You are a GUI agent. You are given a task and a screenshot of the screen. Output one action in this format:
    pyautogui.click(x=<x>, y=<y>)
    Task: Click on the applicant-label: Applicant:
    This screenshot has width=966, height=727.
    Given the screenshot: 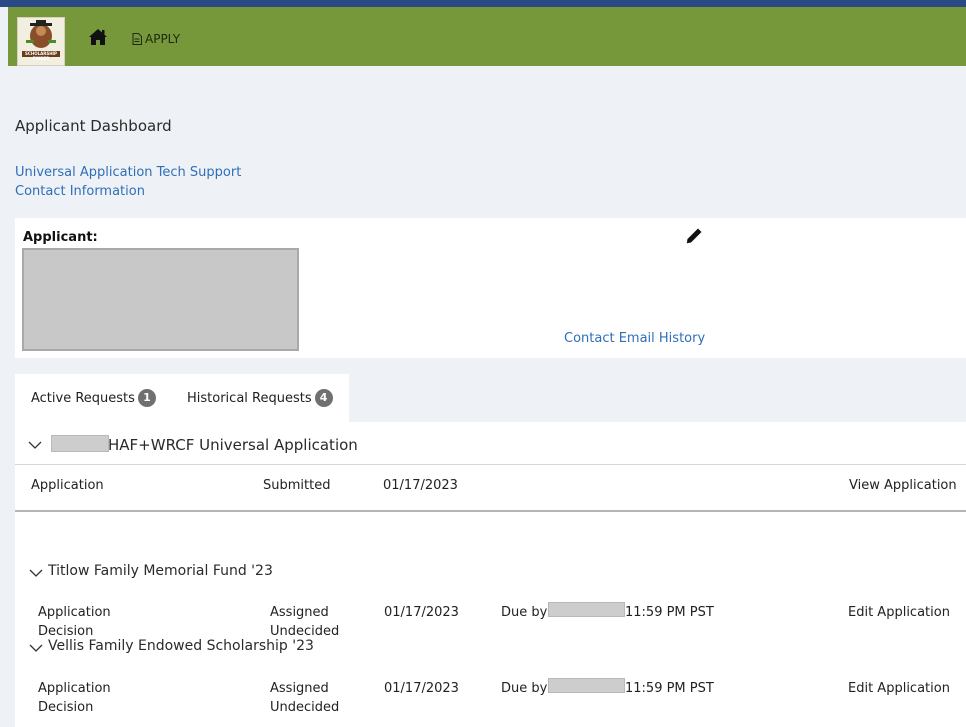 What is the action you would take?
    pyautogui.click(x=60, y=237)
    